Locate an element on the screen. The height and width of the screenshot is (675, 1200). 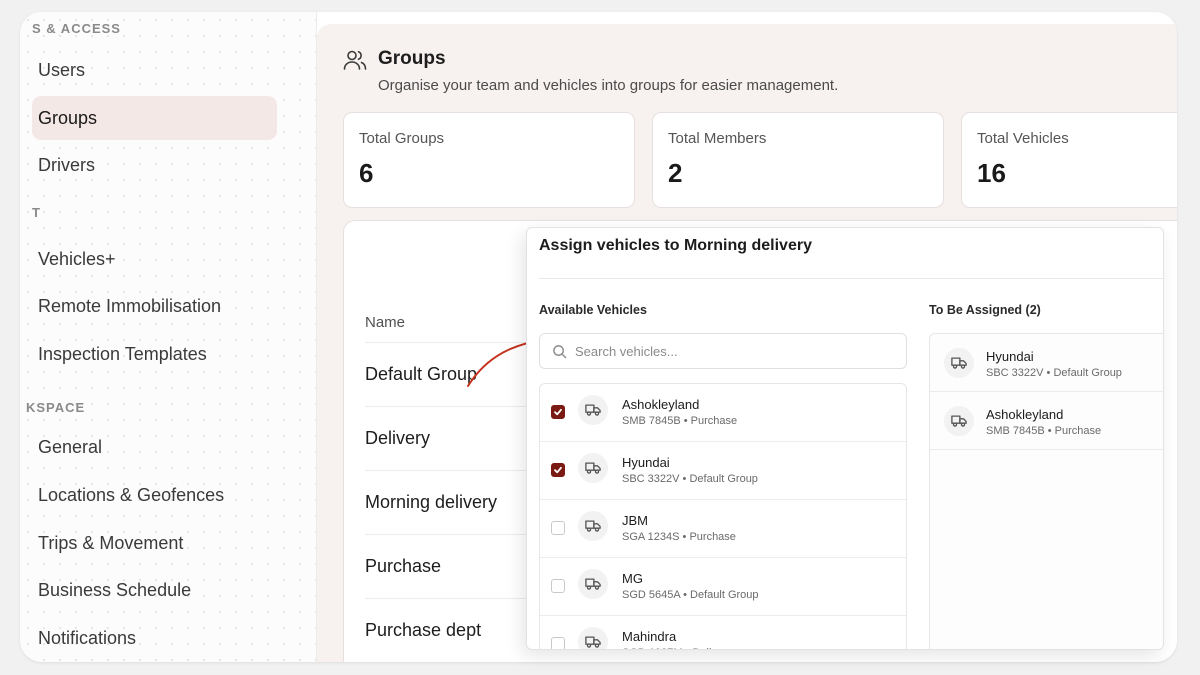
stat-value: 6 is located at coordinates (366, 173).